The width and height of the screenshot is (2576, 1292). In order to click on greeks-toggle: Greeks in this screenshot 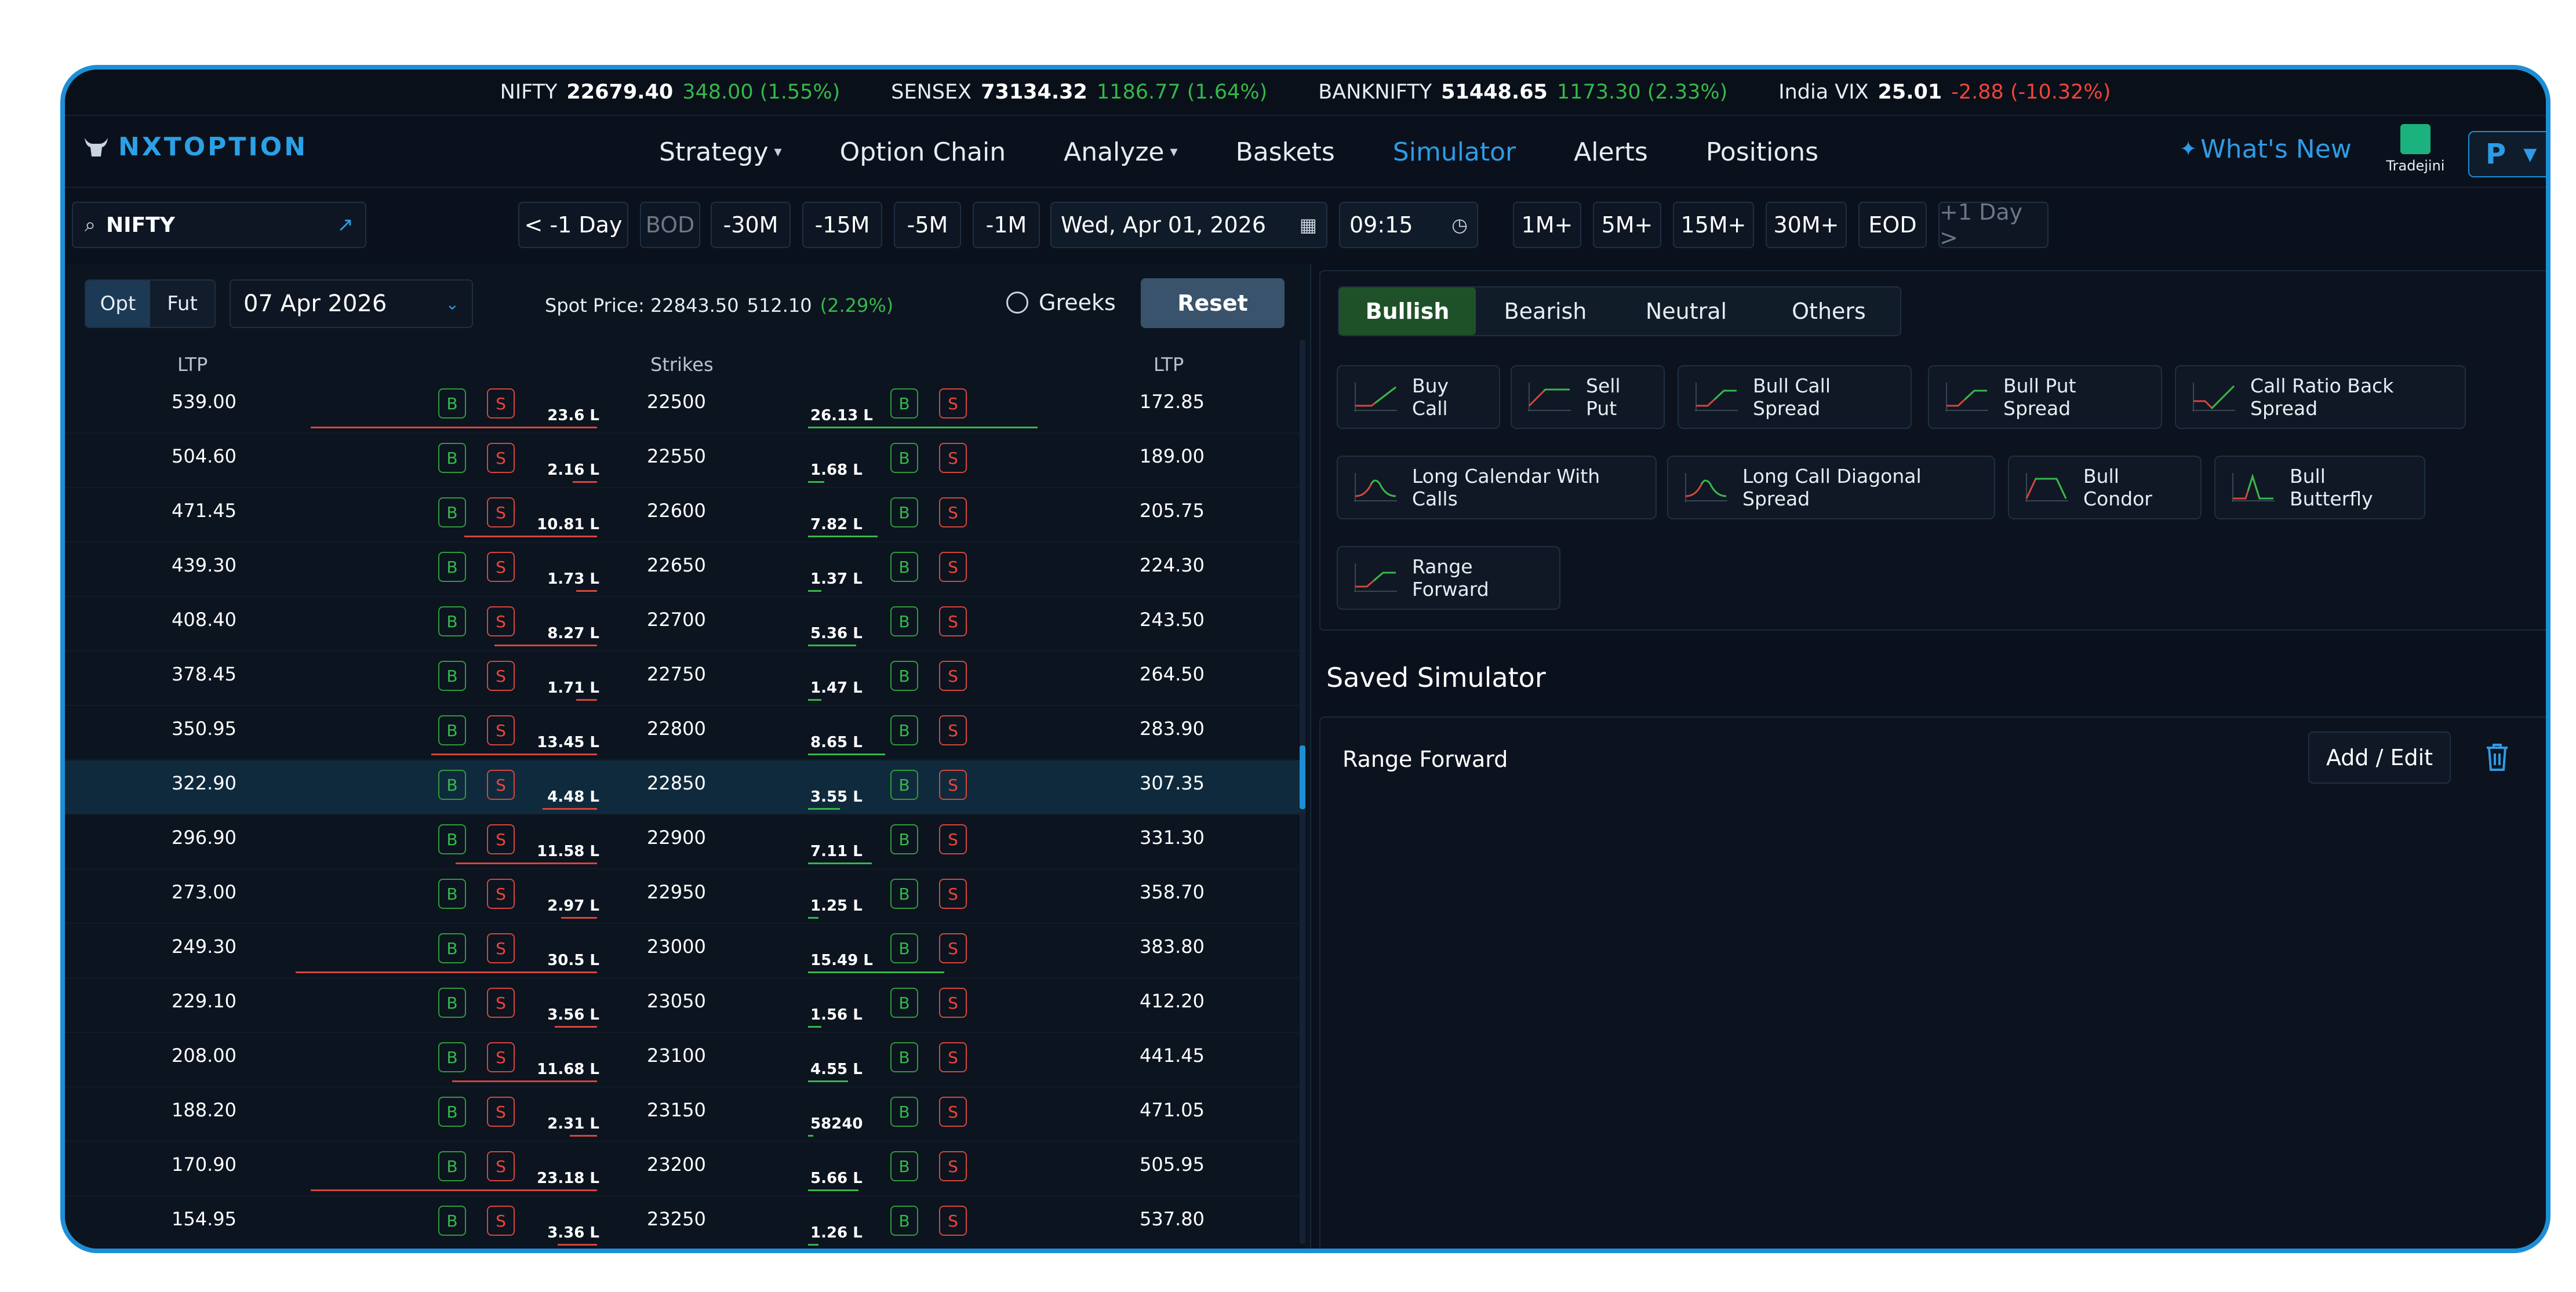, I will do `click(1061, 302)`.